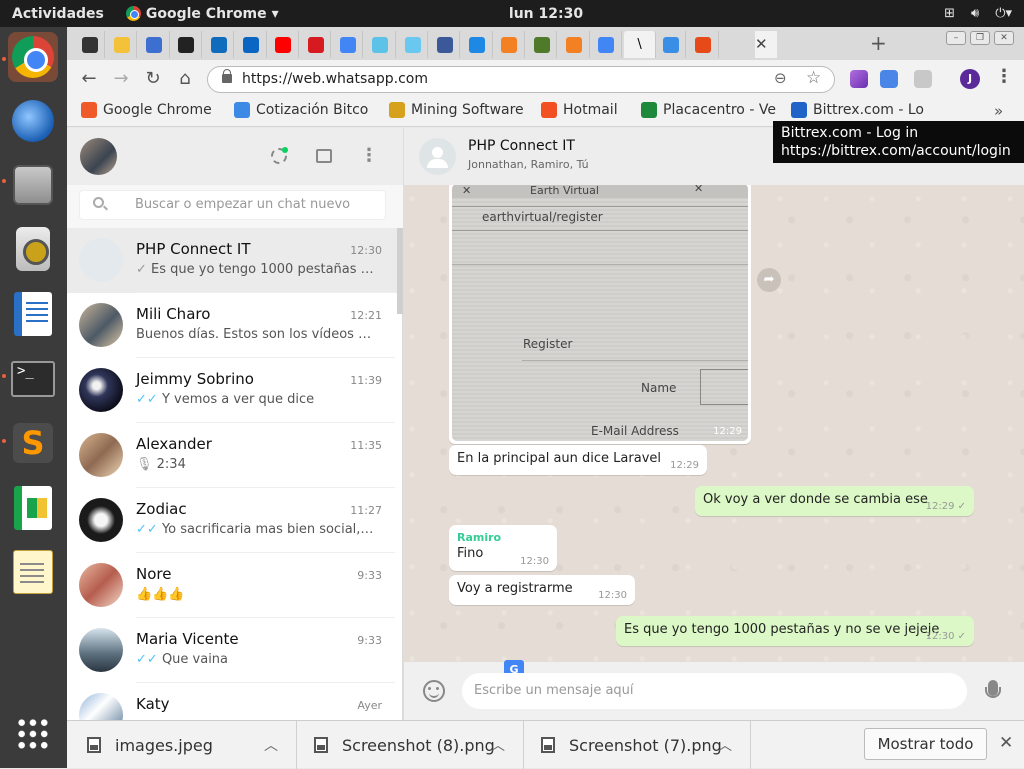 The height and width of the screenshot is (769, 1024). Describe the element at coordinates (780, 78) in the screenshot. I see `zoom-icon: ⊖` at that location.